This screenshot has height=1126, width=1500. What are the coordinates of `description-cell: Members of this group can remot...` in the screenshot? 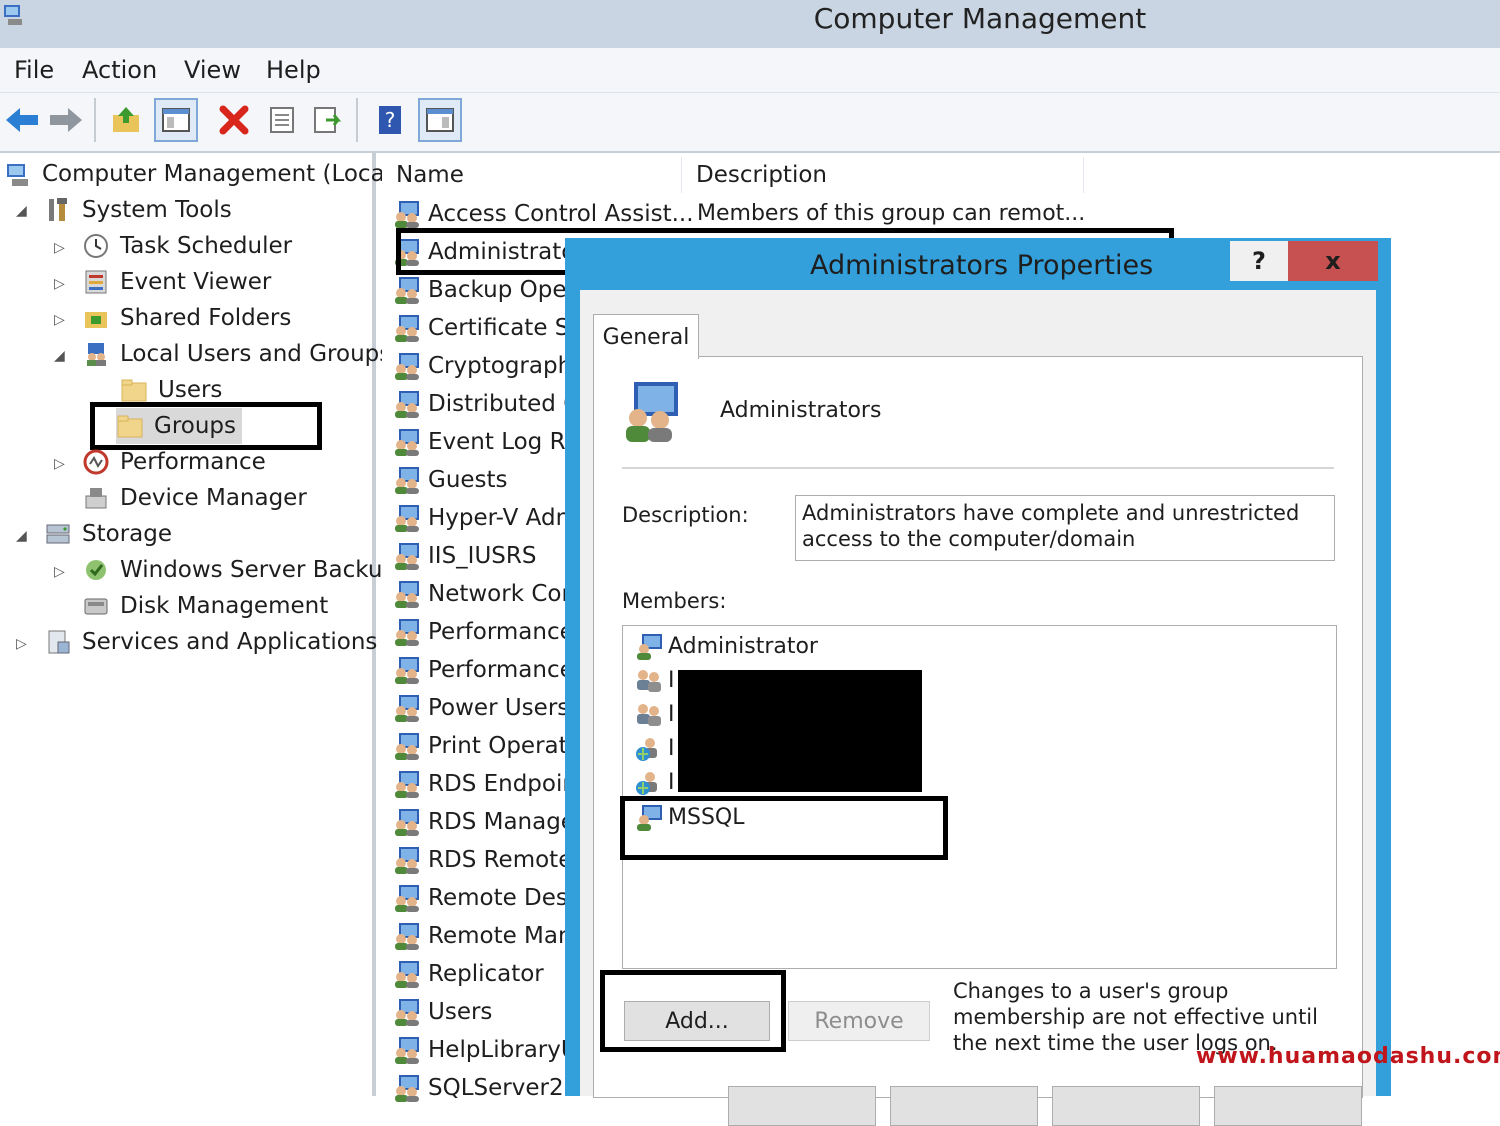 It's located at (891, 213).